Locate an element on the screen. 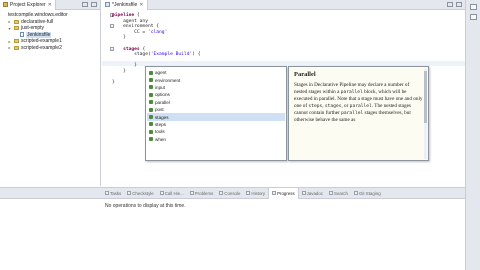 The width and height of the screenshot is (480, 270). assist-item: steps is located at coordinates (216, 124).